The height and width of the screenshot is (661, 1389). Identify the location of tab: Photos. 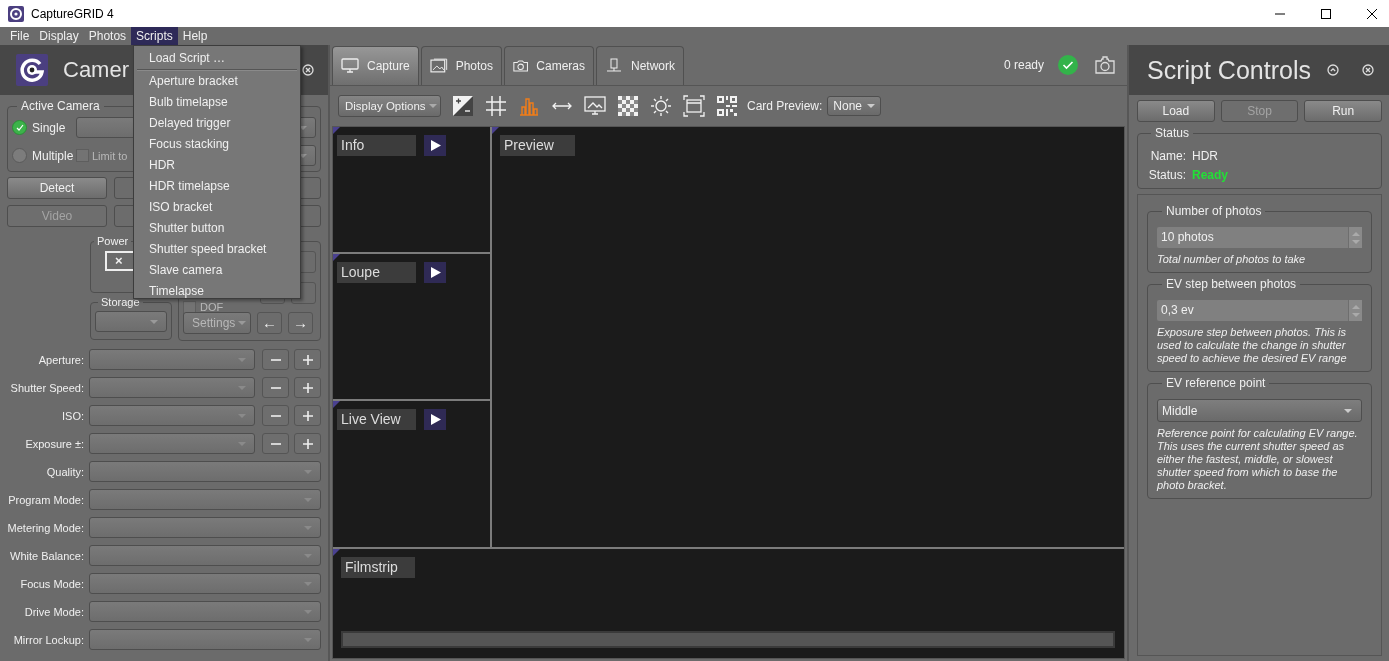
(461, 65).